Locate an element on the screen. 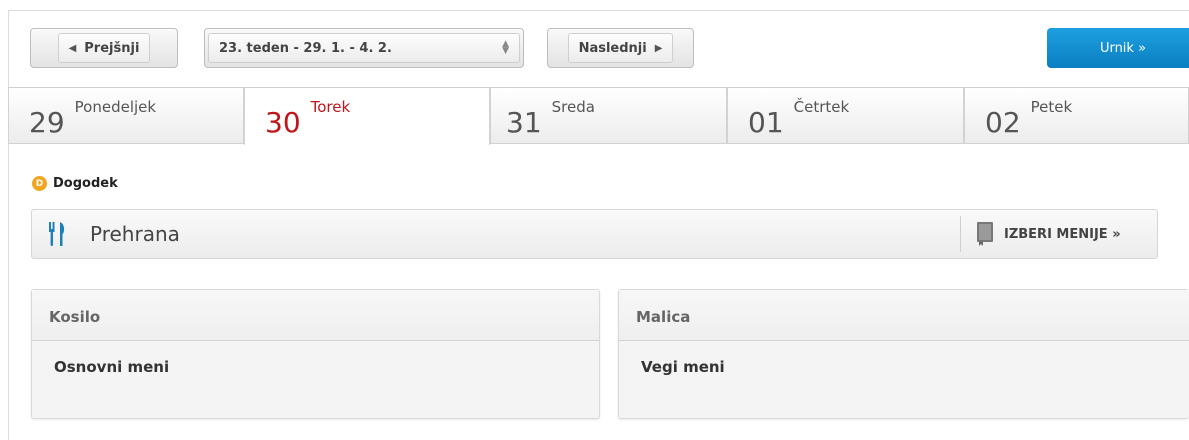 The image size is (1189, 440). urnik-label: Urnik » is located at coordinates (1123, 48).